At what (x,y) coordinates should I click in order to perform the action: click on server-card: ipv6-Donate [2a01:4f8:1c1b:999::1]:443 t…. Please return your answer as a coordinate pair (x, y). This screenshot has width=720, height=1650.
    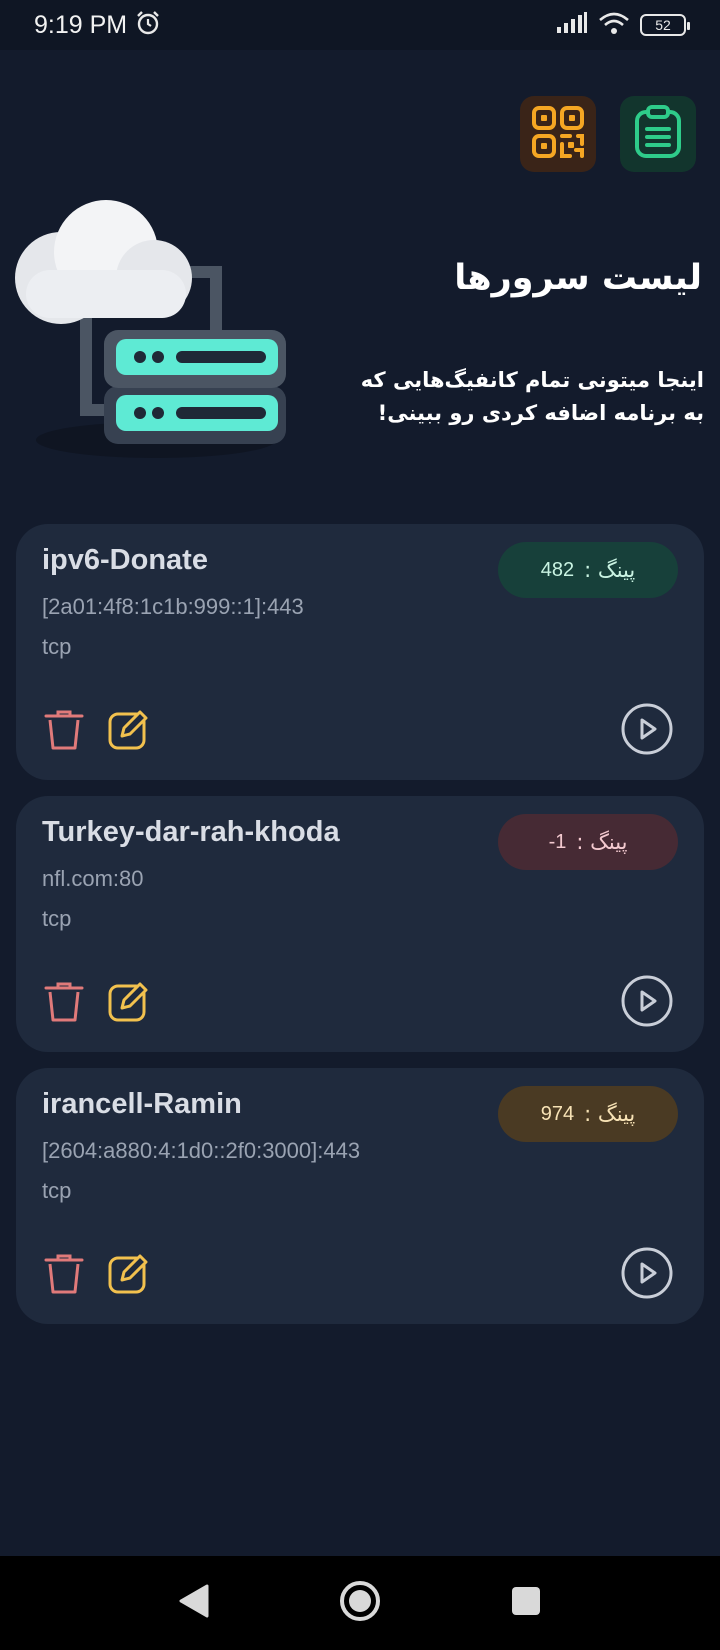
    Looking at the image, I should click on (360, 652).